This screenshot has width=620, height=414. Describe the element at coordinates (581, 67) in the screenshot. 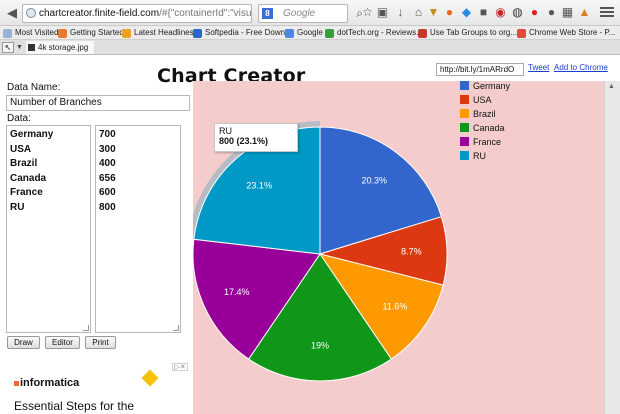

I see `add-to-chrome-link: Add to Chrome` at that location.